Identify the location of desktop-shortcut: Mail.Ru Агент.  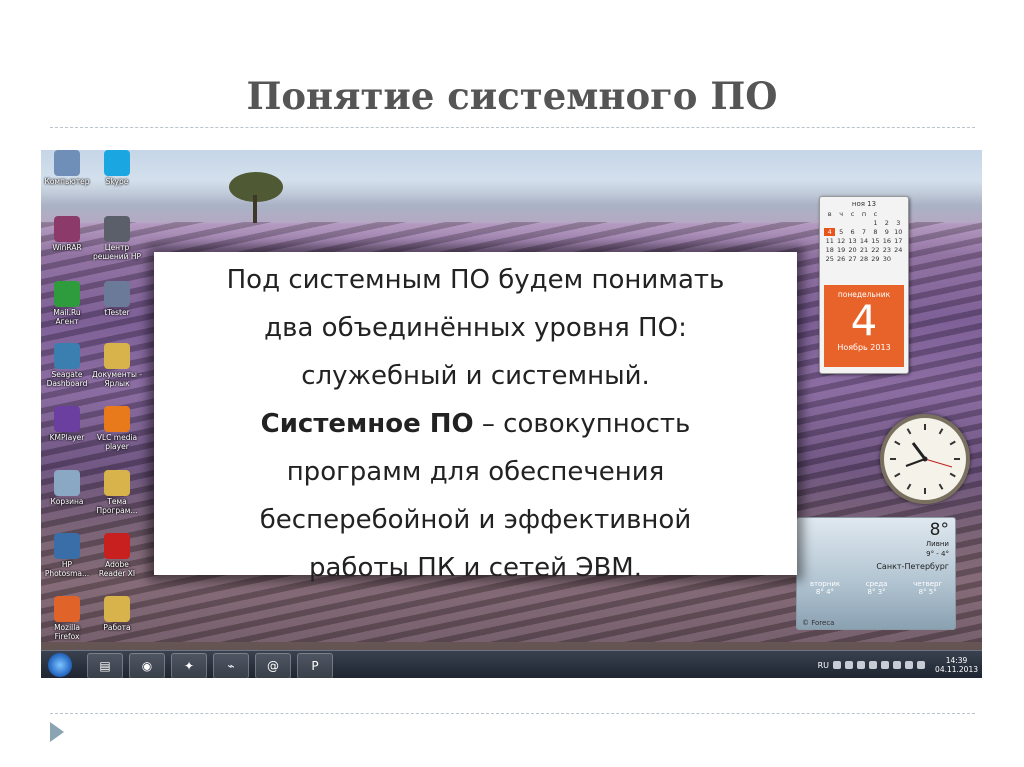
(67, 303).